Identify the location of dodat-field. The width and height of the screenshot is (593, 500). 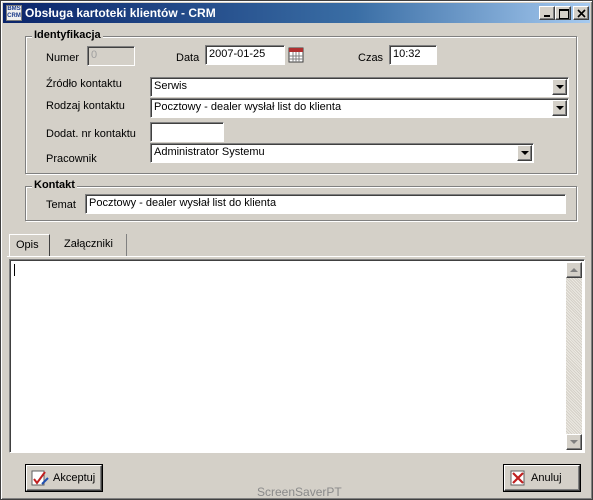
(187, 132).